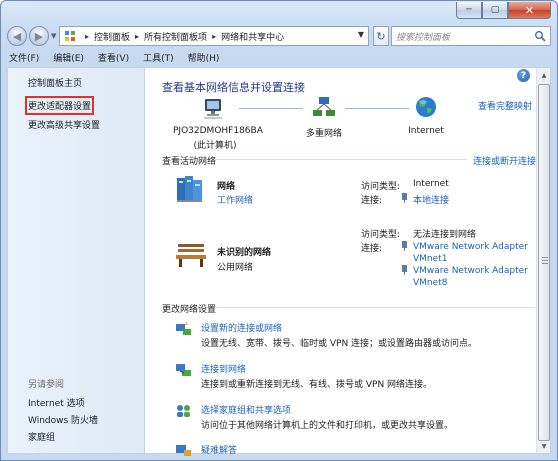 Image resolution: width=558 pixels, height=461 pixels. What do you see at coordinates (183, 410) in the screenshot?
I see `homegroup-icon` at bounding box center [183, 410].